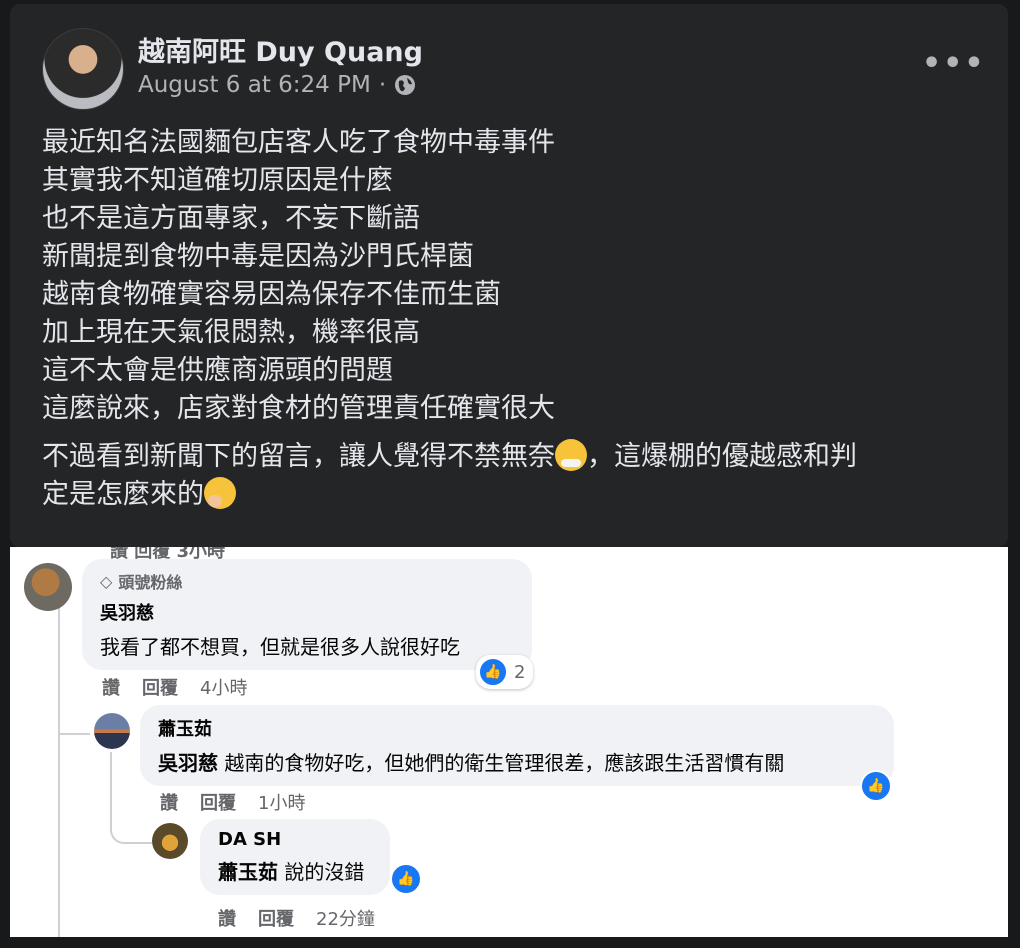 The image size is (1020, 948). What do you see at coordinates (722, 456) in the screenshot?
I see `para2-text-b: ，這爆棚的優越感和判` at bounding box center [722, 456].